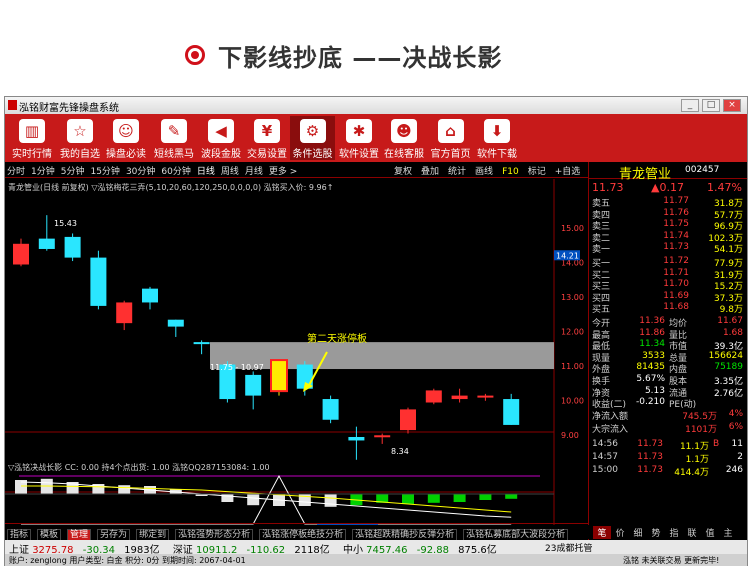 The image size is (750, 568). What do you see at coordinates (174, 131) in the screenshot?
I see `horse-icon: ✎` at bounding box center [174, 131].